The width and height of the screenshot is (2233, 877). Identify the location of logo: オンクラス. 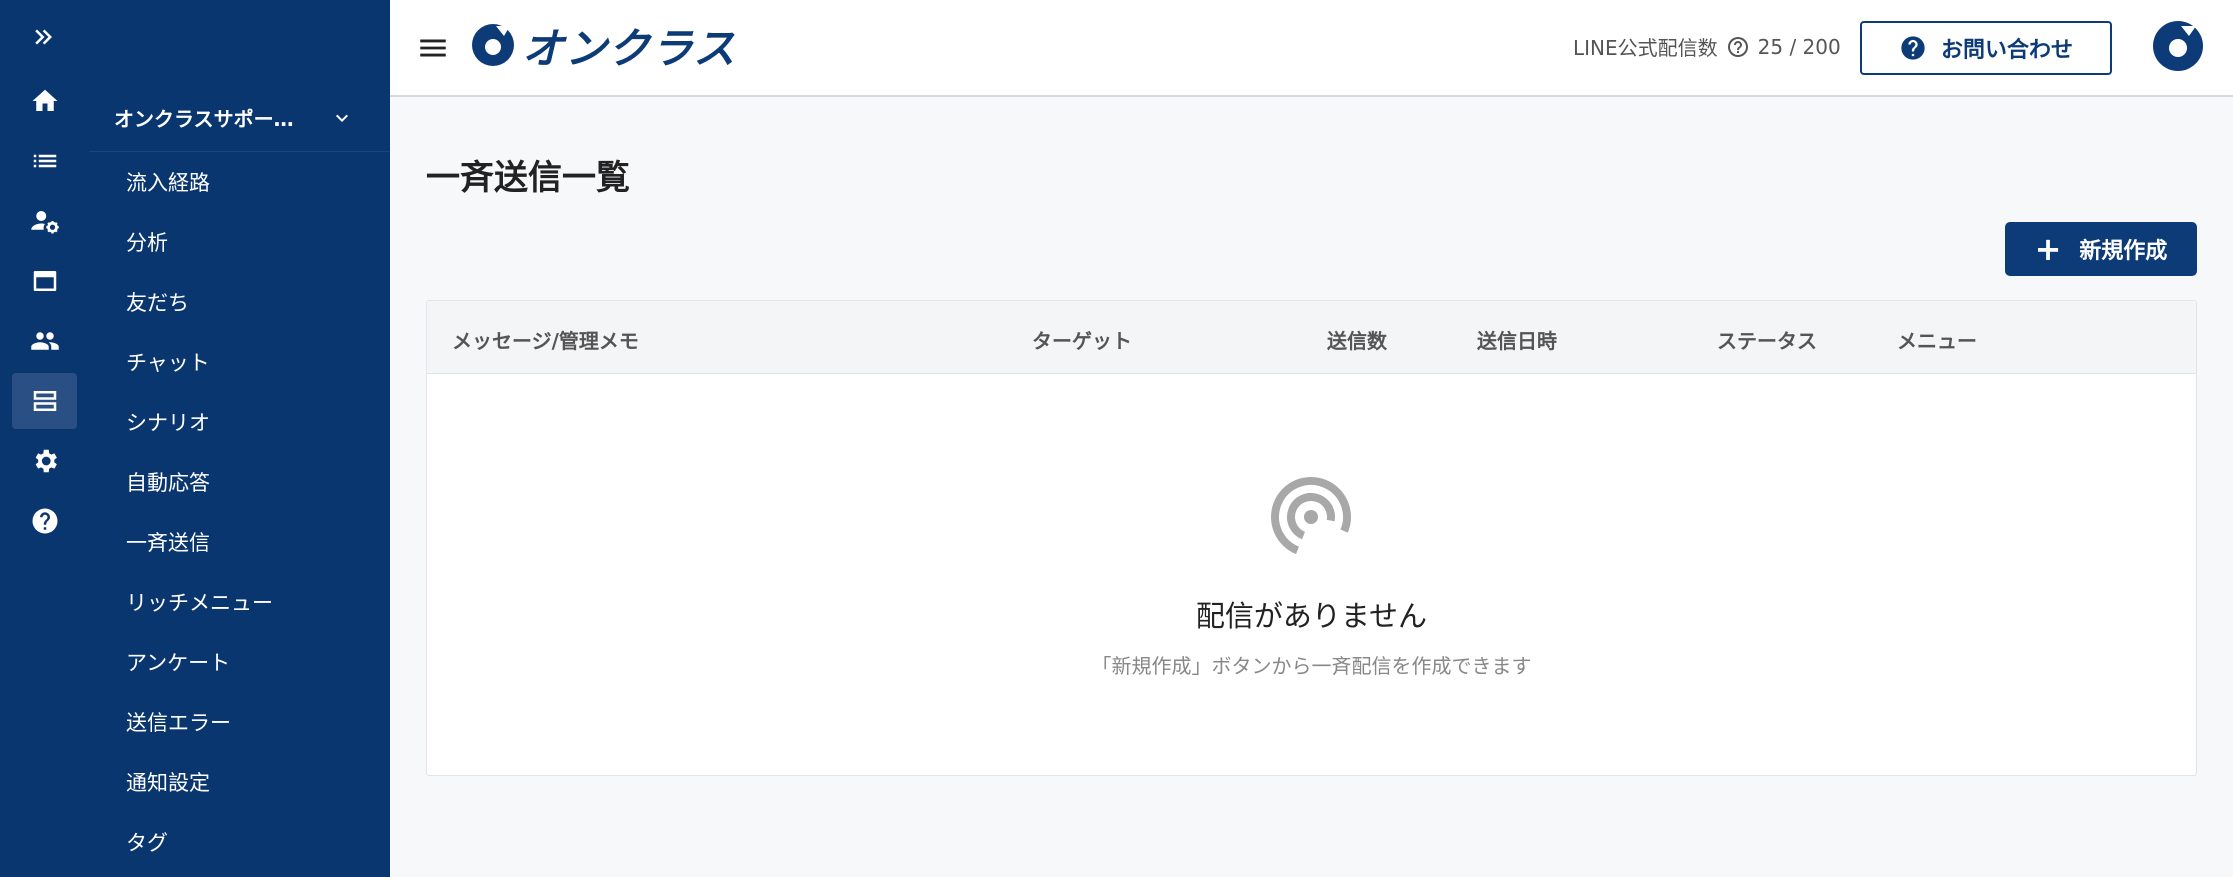
(603, 46).